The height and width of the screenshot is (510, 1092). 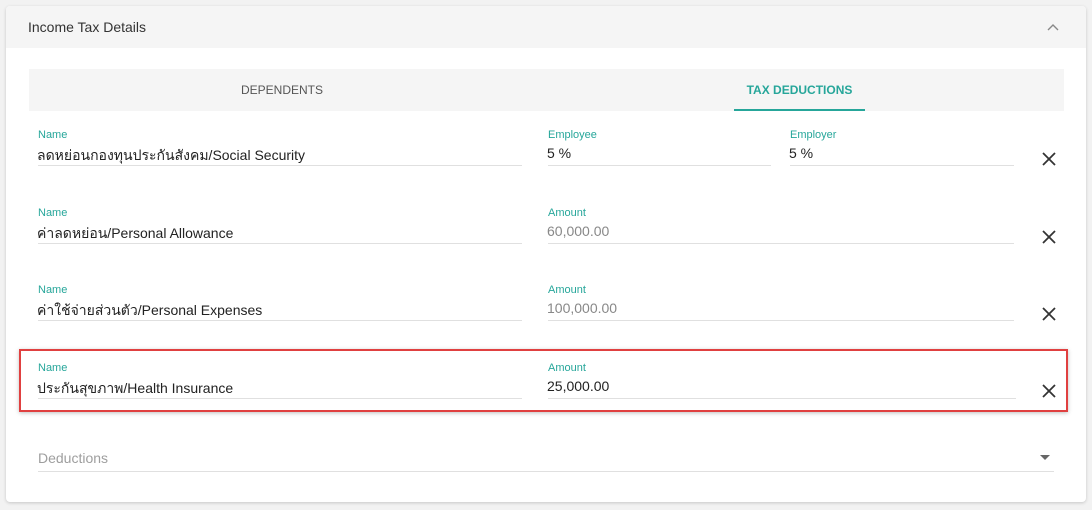 I want to click on field-value: ลดหย่อนกองทุนประกันสังคม/Social Security, so click(x=171, y=155).